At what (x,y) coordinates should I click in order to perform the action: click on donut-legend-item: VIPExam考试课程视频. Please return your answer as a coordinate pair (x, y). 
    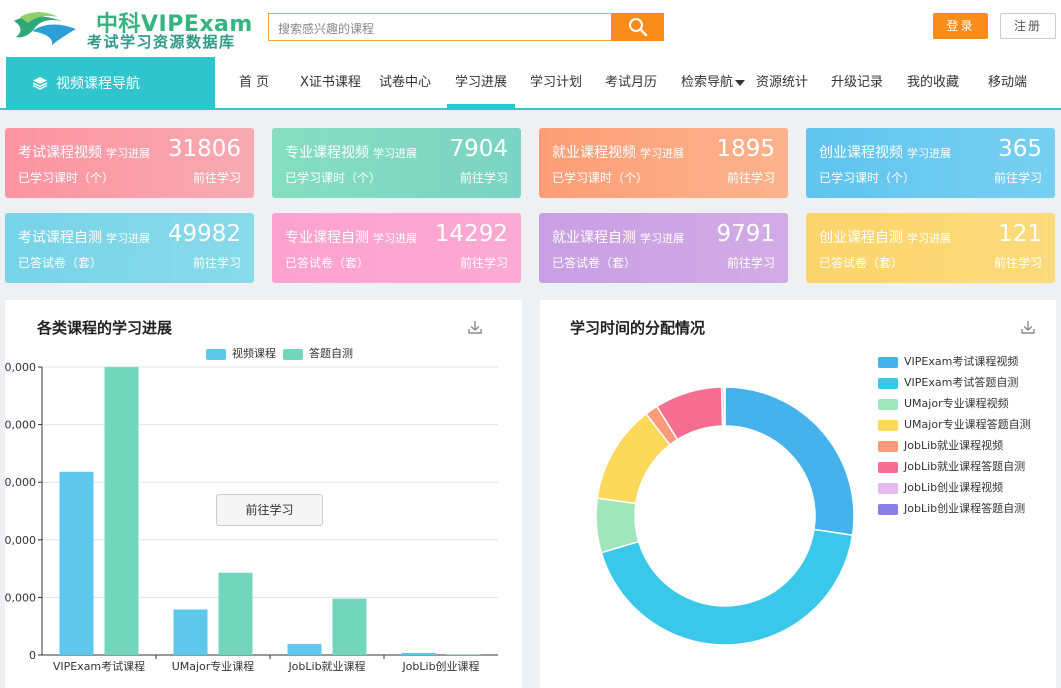
    Looking at the image, I should click on (948, 360).